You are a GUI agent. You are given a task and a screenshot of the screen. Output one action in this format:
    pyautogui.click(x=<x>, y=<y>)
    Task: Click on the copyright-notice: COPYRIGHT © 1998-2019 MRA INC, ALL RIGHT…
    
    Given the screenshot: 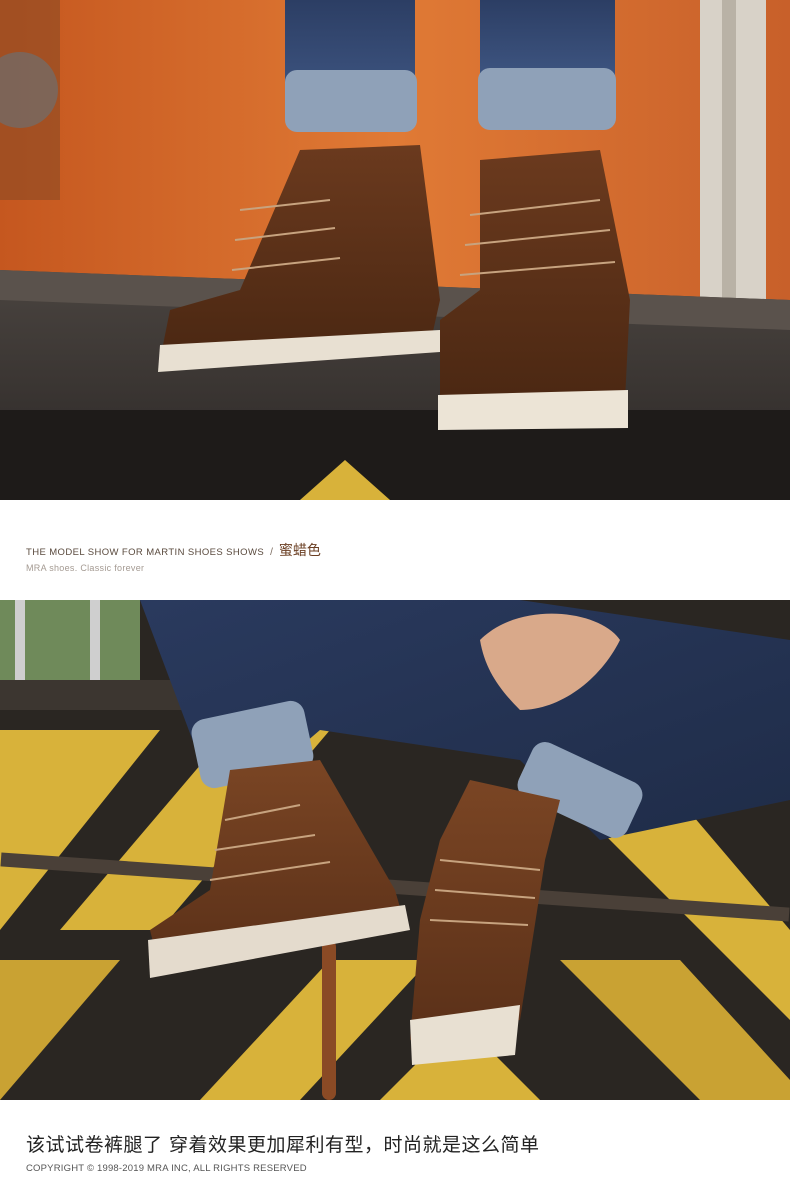 What is the action you would take?
    pyautogui.click(x=166, y=1168)
    